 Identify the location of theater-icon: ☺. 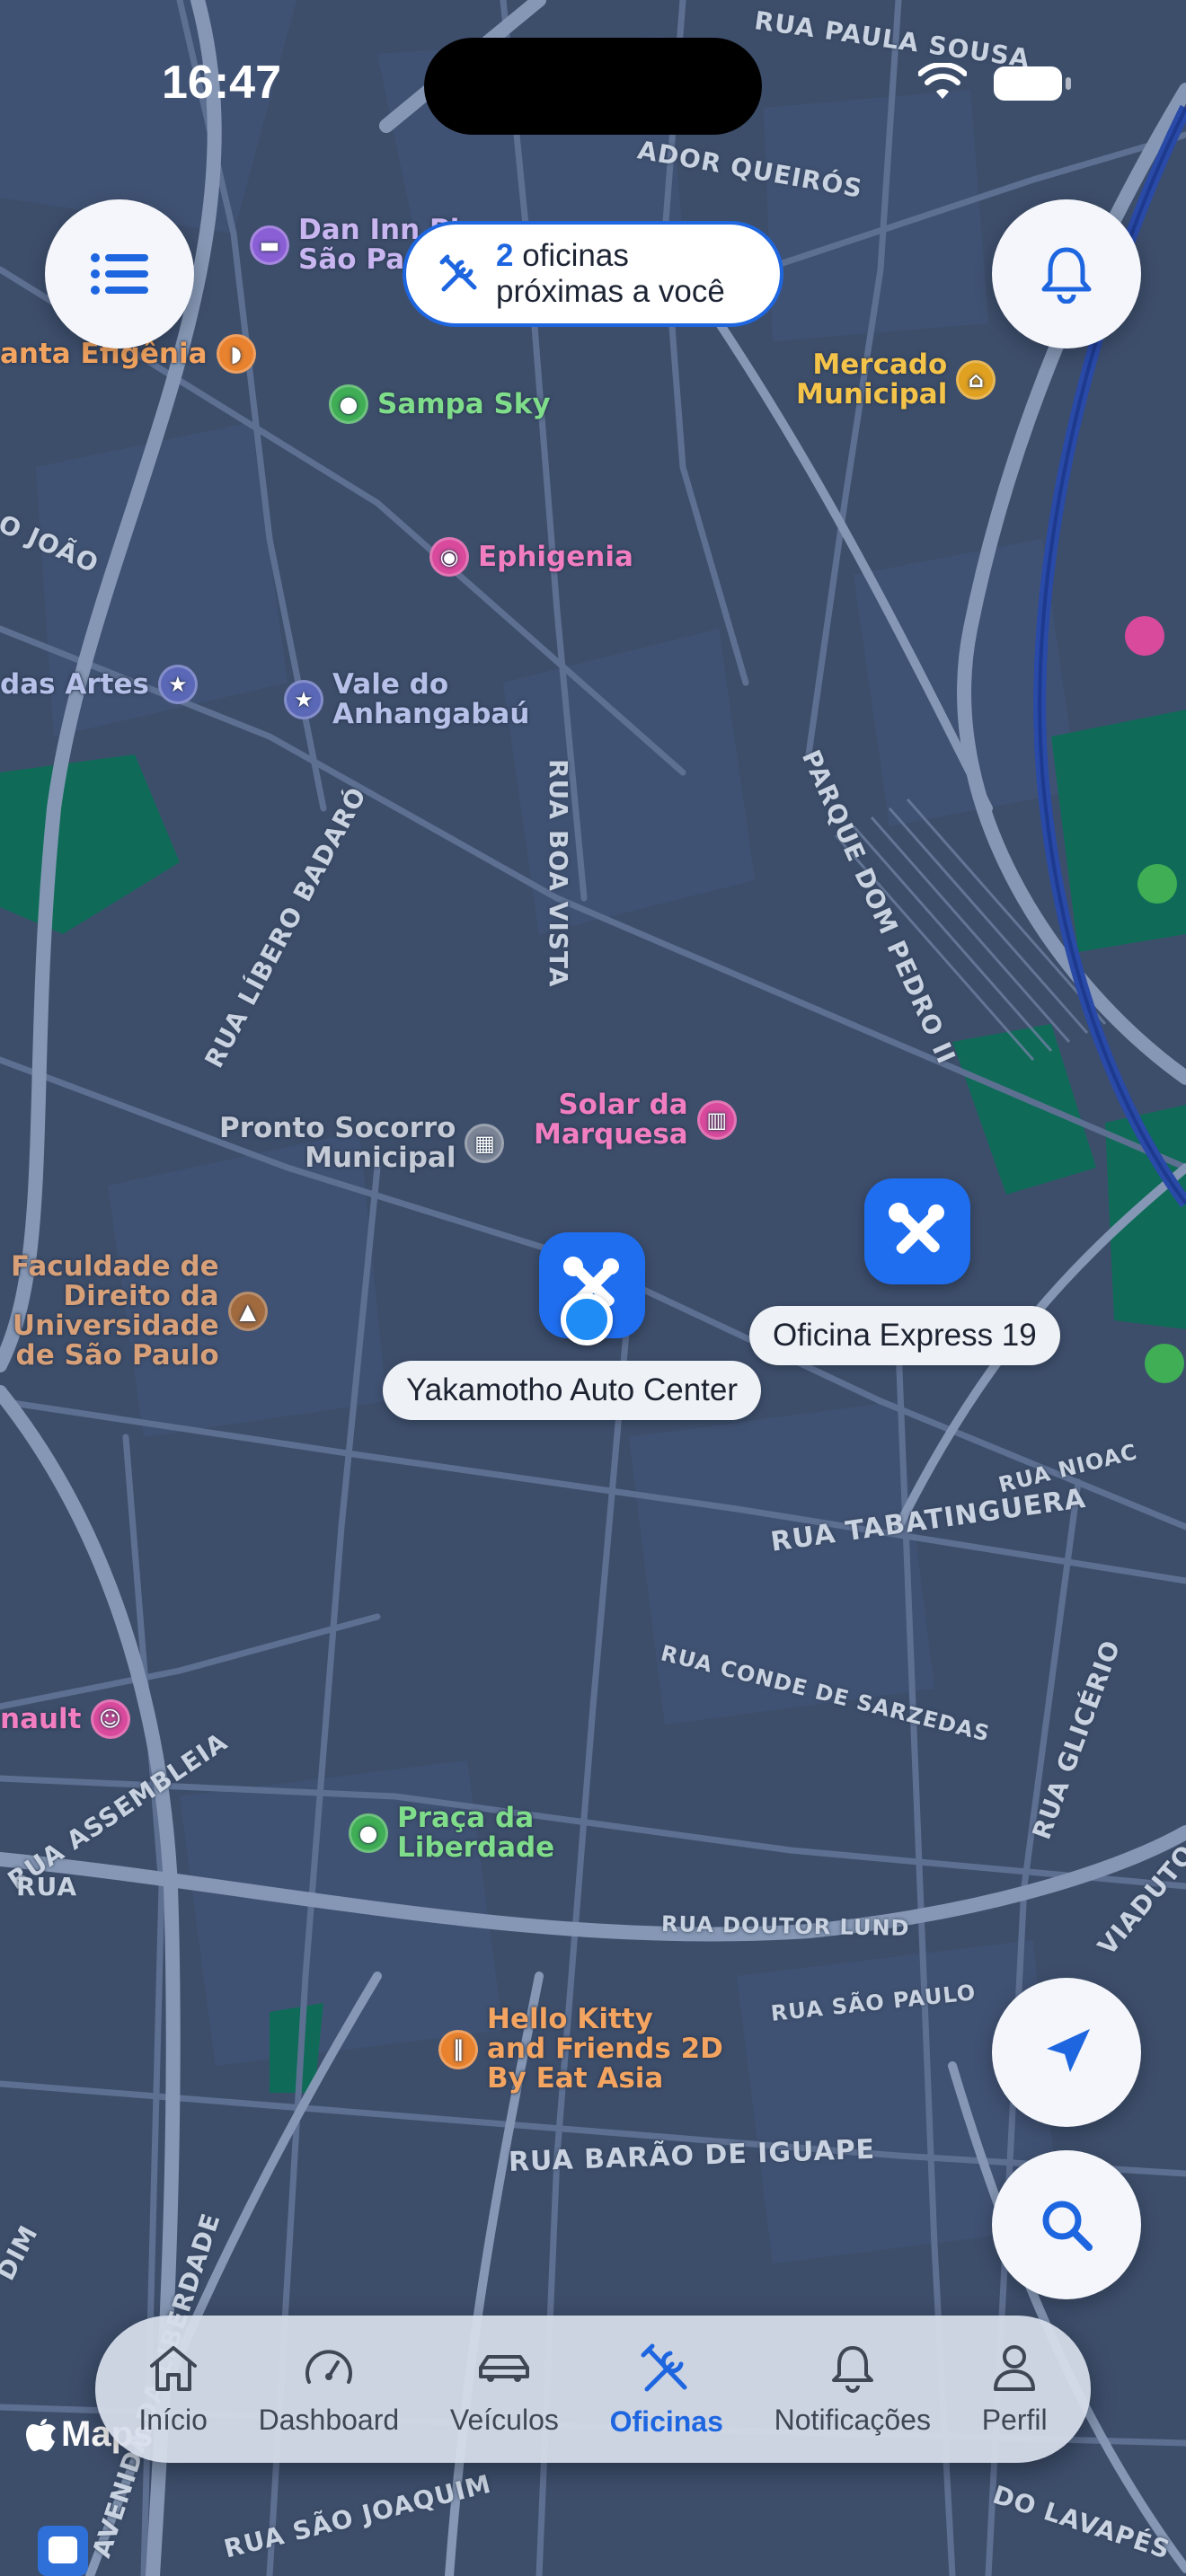
(110, 1719).